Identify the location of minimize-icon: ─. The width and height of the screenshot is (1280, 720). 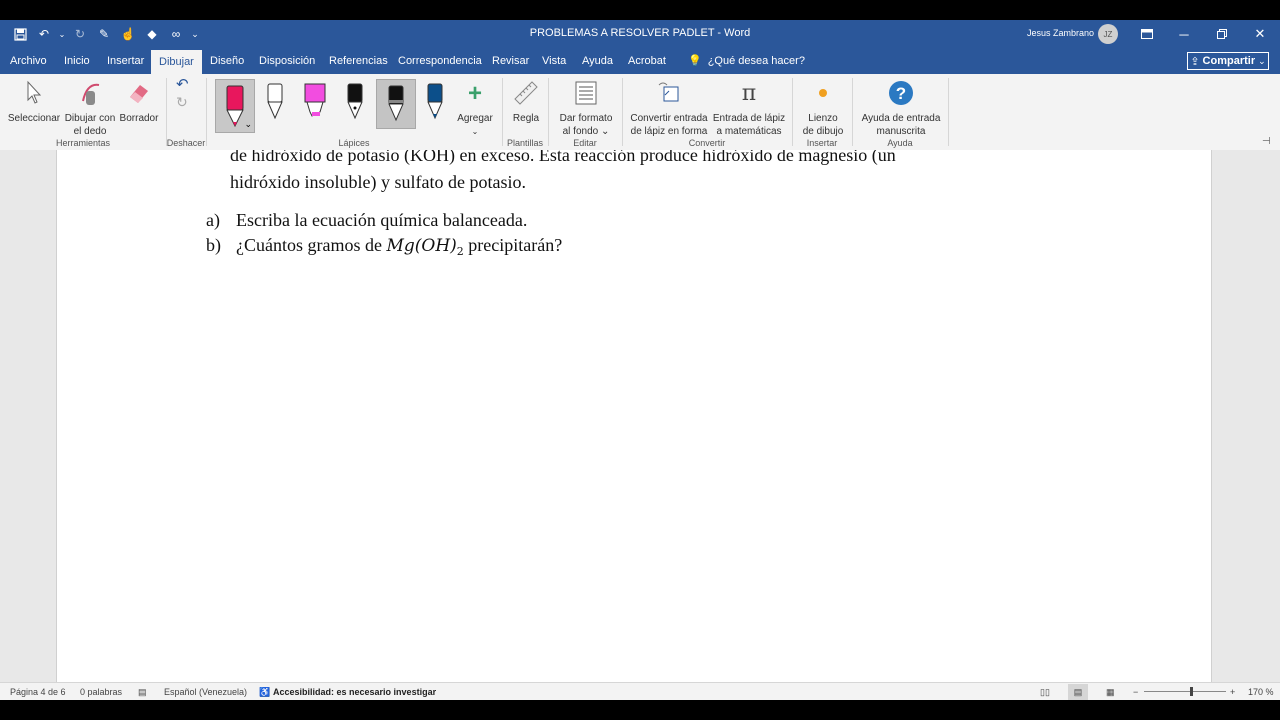
(1184, 34).